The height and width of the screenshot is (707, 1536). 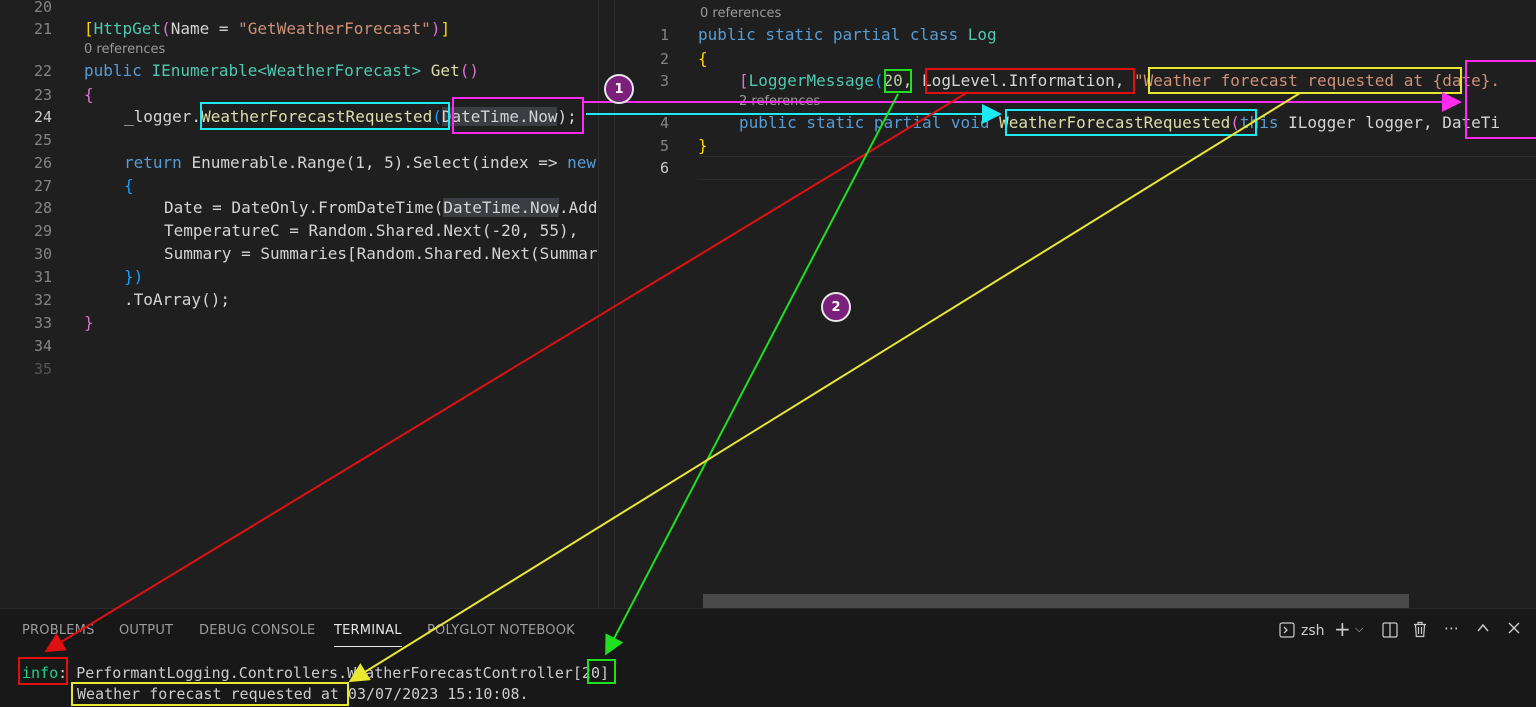 What do you see at coordinates (836, 307) in the screenshot?
I see `step-badge-2: 2` at bounding box center [836, 307].